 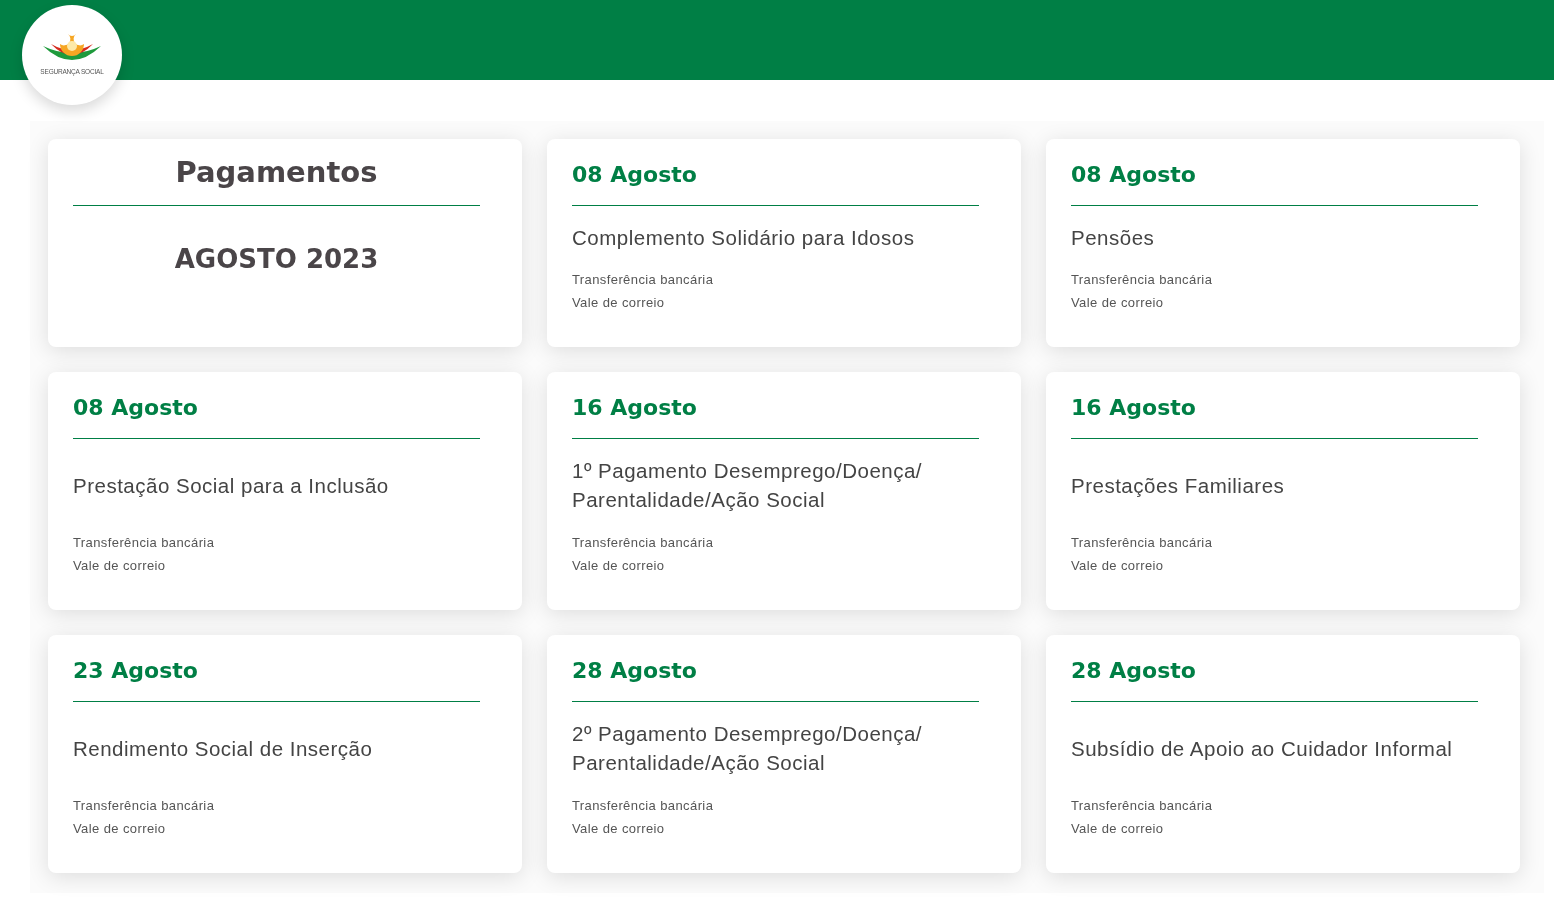 I want to click on benefit-title: 1º Pagamento Desemprego/Doença/ Parentalidade/Ação Social, so click(x=748, y=485).